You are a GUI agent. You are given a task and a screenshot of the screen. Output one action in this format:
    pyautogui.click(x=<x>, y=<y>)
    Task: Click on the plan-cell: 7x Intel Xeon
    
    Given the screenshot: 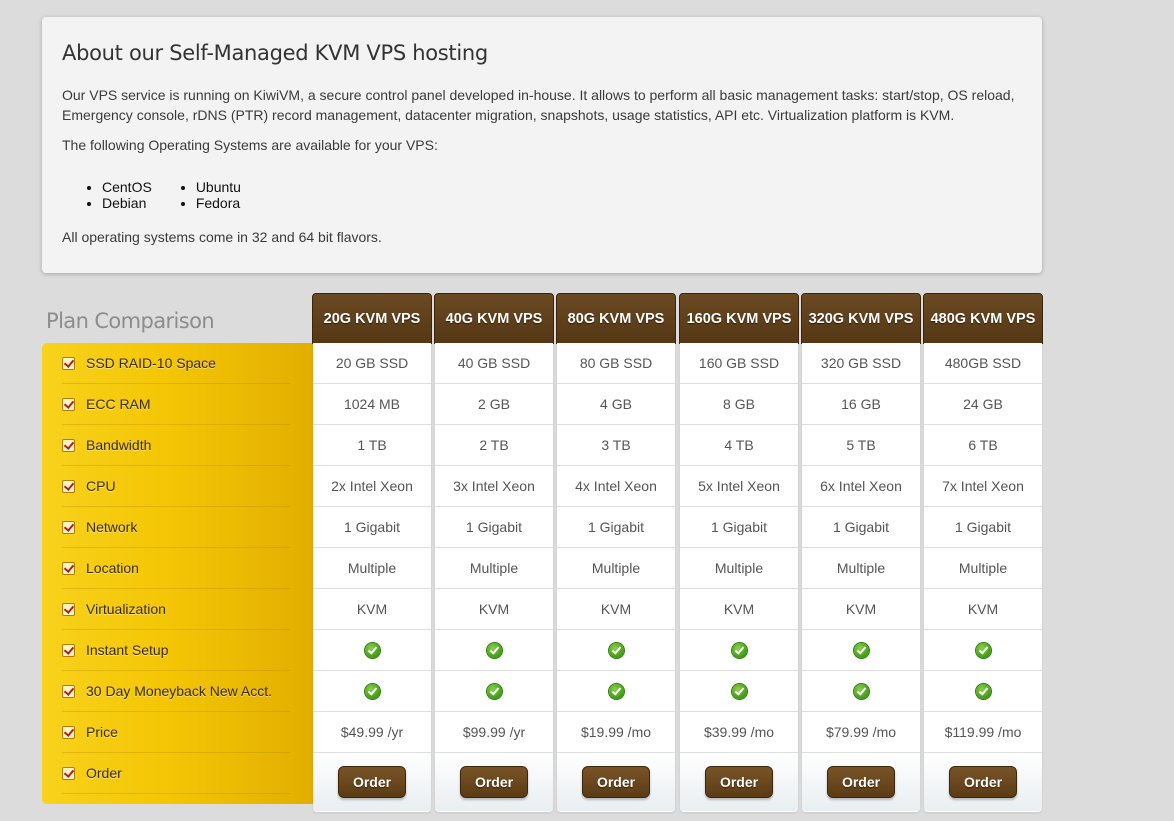 What is the action you would take?
    pyautogui.click(x=983, y=486)
    